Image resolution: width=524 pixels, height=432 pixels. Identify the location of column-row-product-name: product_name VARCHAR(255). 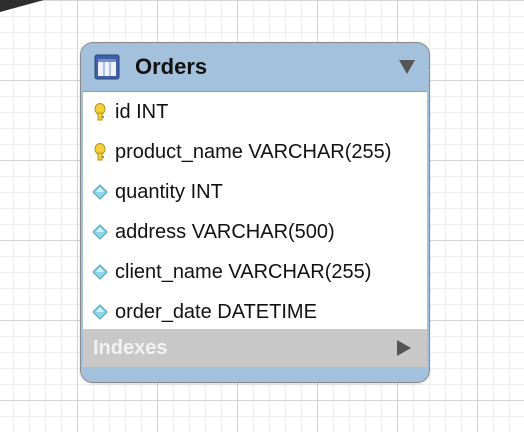
(255, 152).